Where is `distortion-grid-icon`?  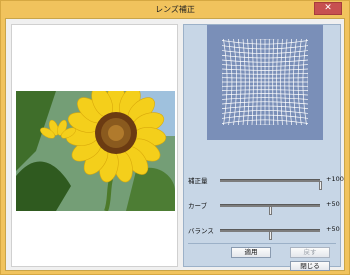 distortion-grid-icon is located at coordinates (265, 82).